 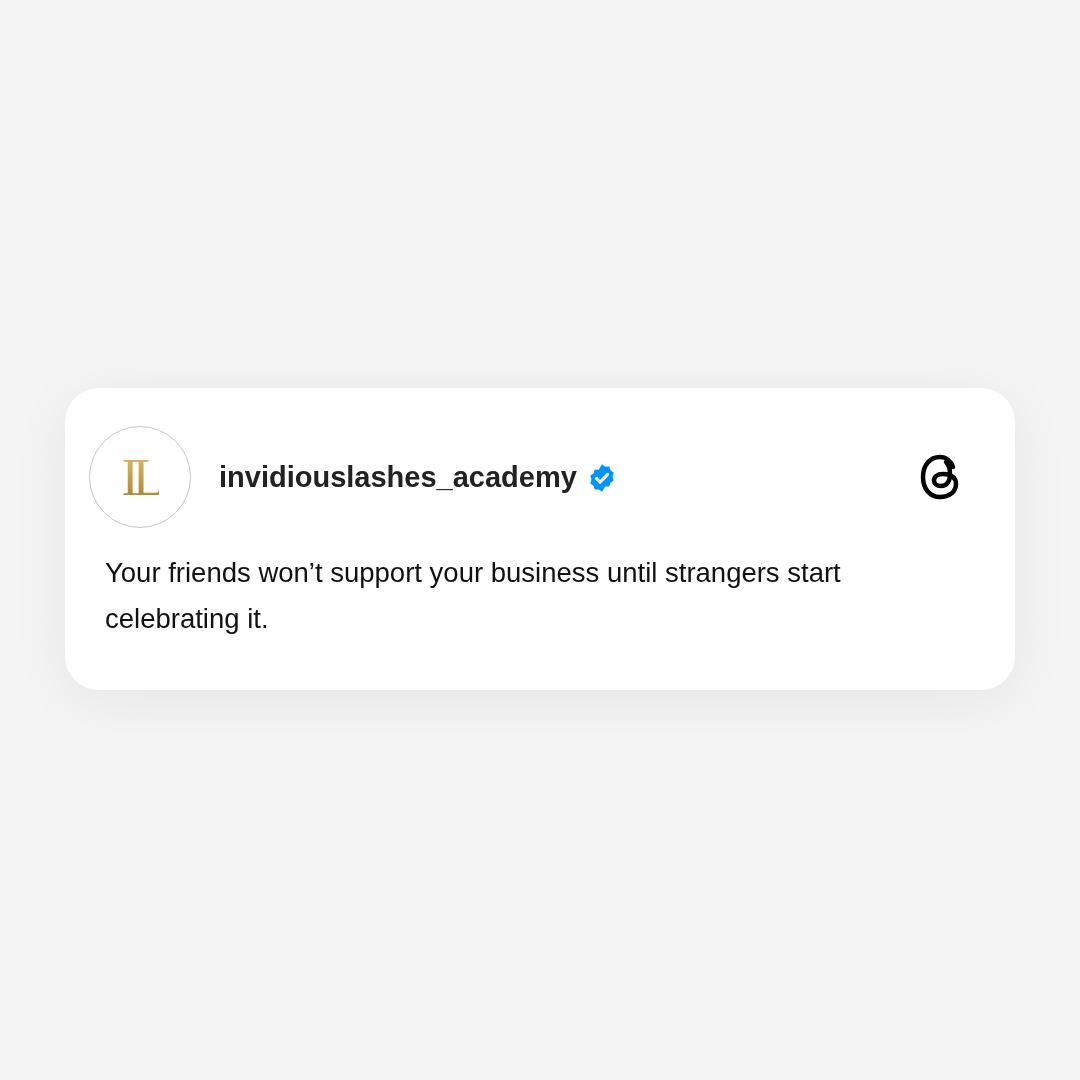 I want to click on username: invidiouslashes_academy, so click(x=398, y=477).